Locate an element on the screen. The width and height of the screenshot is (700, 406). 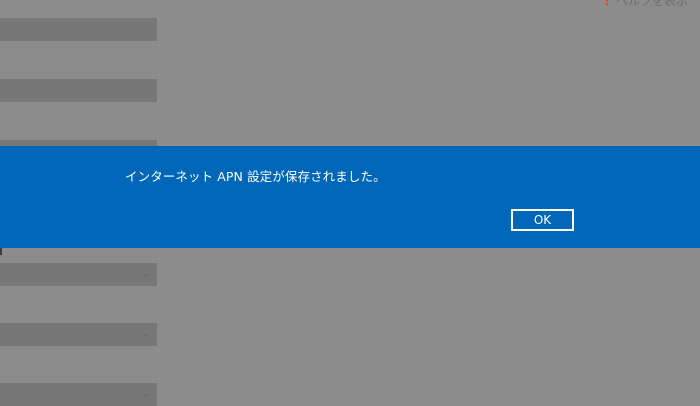
dialog-message: インターネット APN 設定が保存されました。 is located at coordinates (255, 176).